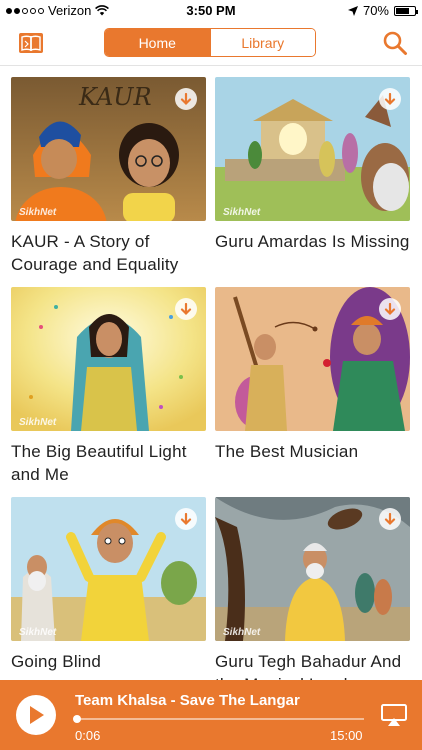  Describe the element at coordinates (108, 463) in the screenshot. I see `story-title: The Big Beautiful Light and Me` at that location.